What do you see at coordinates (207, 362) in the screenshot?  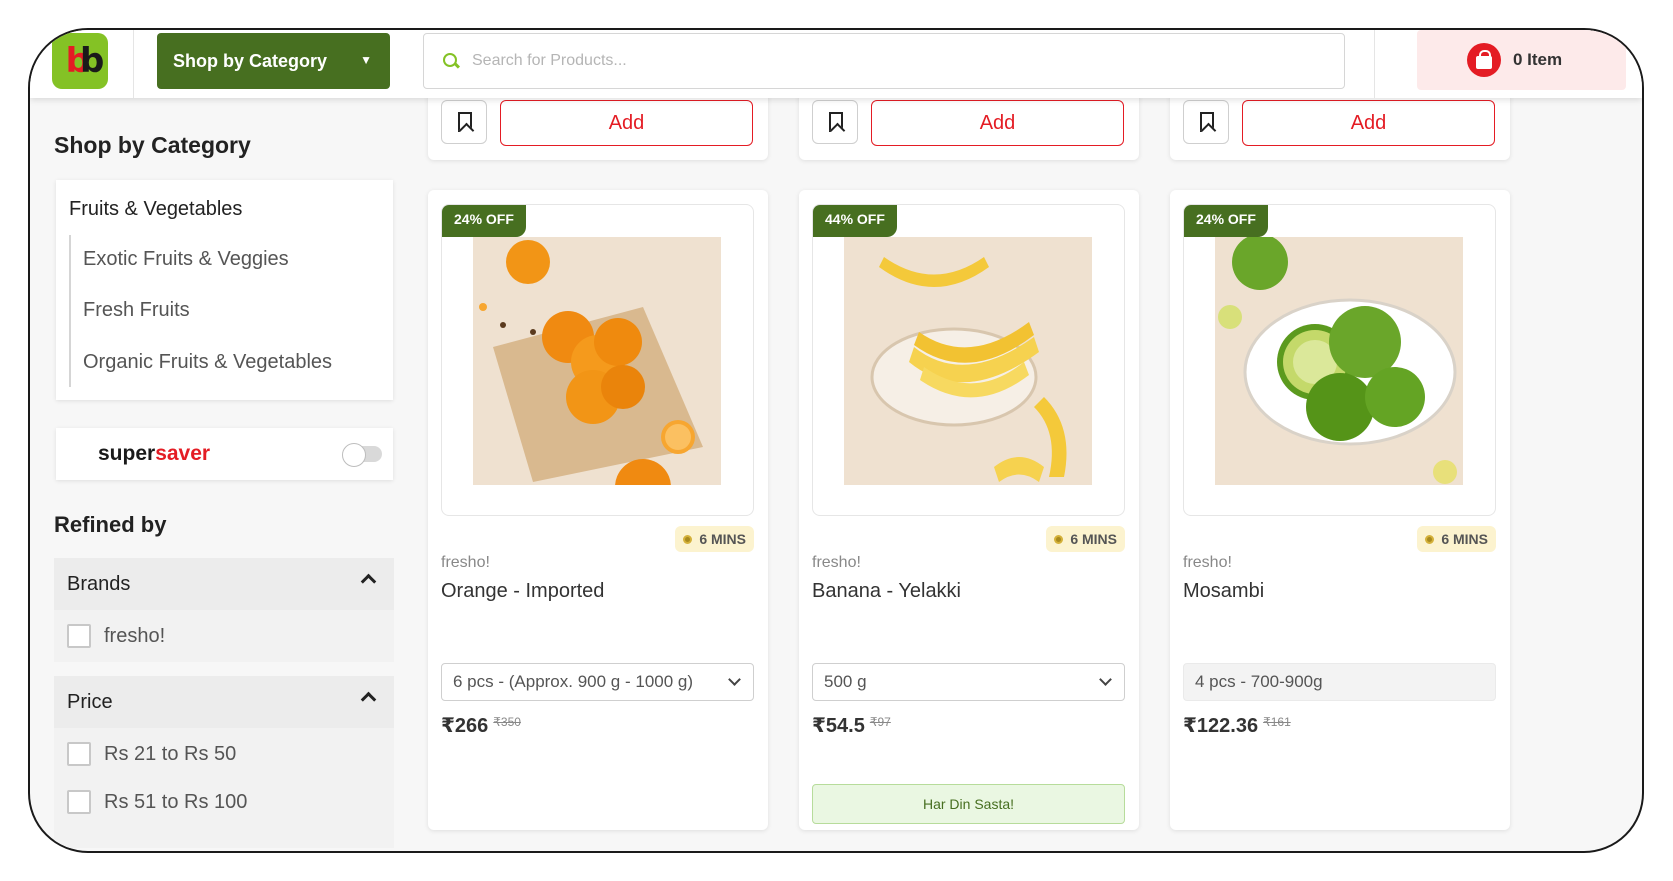 I see `subcategory-organic: Organic Fruits & Vegetables` at bounding box center [207, 362].